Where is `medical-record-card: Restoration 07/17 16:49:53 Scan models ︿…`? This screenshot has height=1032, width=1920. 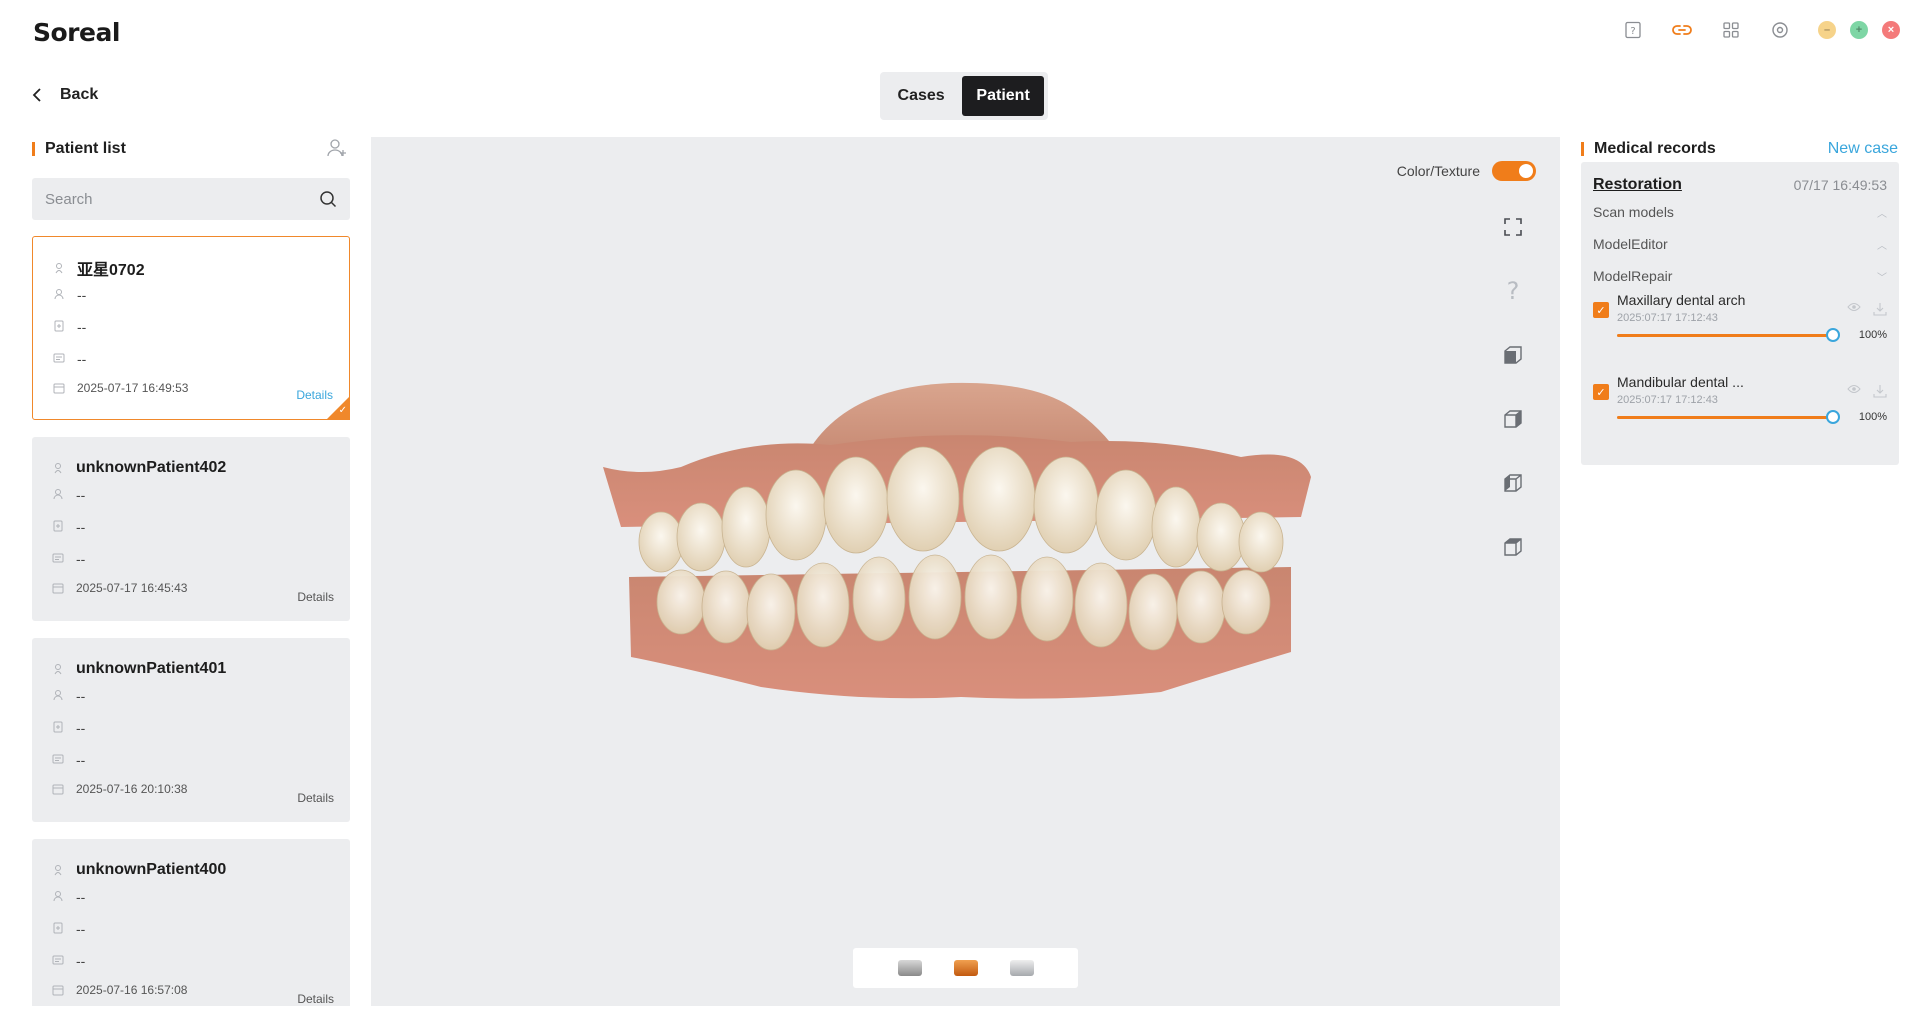
medical-record-card: Restoration 07/17 16:49:53 Scan models ︿… is located at coordinates (1740, 313).